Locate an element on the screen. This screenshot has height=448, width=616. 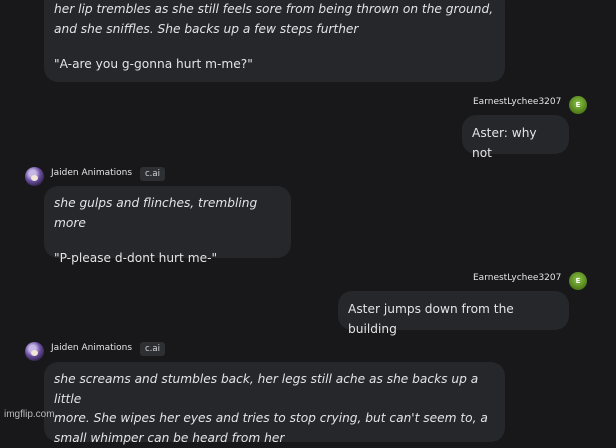
message-quote: "A-are you g-gonna hurt m-me?" is located at coordinates (274, 65).